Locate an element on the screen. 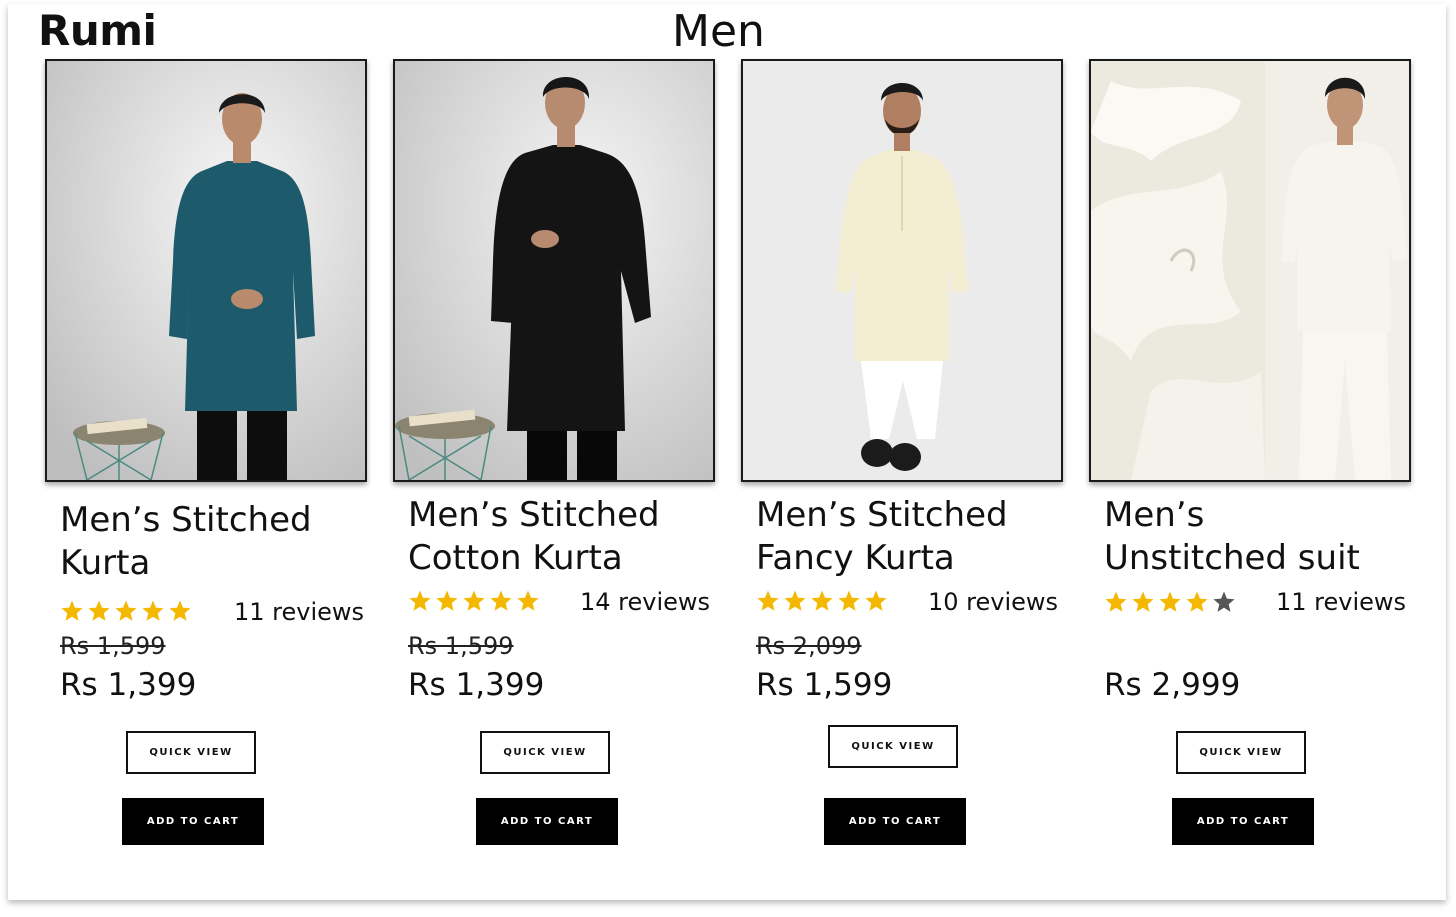 The width and height of the screenshot is (1456, 917). product-name-line: Cotton Kurta is located at coordinates (515, 558).